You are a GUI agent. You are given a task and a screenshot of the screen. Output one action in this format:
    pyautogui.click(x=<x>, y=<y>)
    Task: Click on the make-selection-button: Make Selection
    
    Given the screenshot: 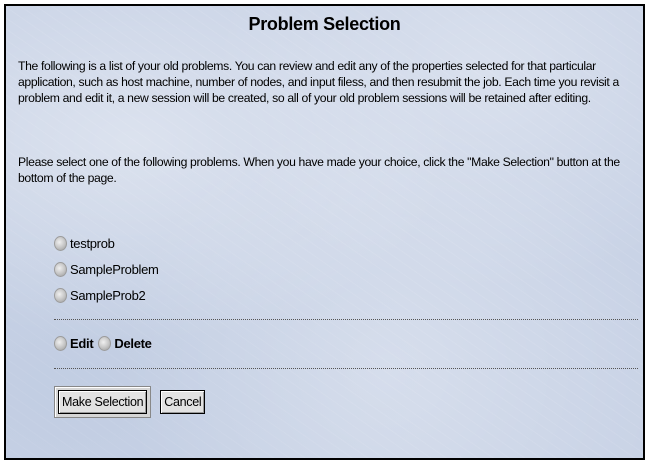 What is the action you would take?
    pyautogui.click(x=103, y=402)
    